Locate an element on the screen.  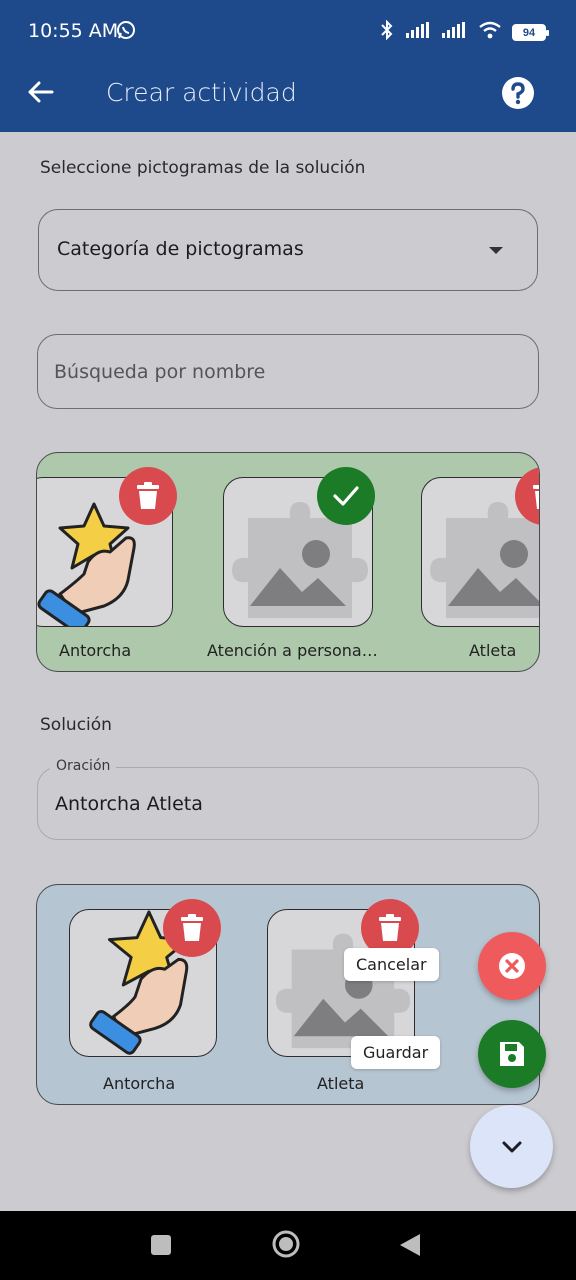
cancel-tooltip: Cancelar is located at coordinates (391, 964).